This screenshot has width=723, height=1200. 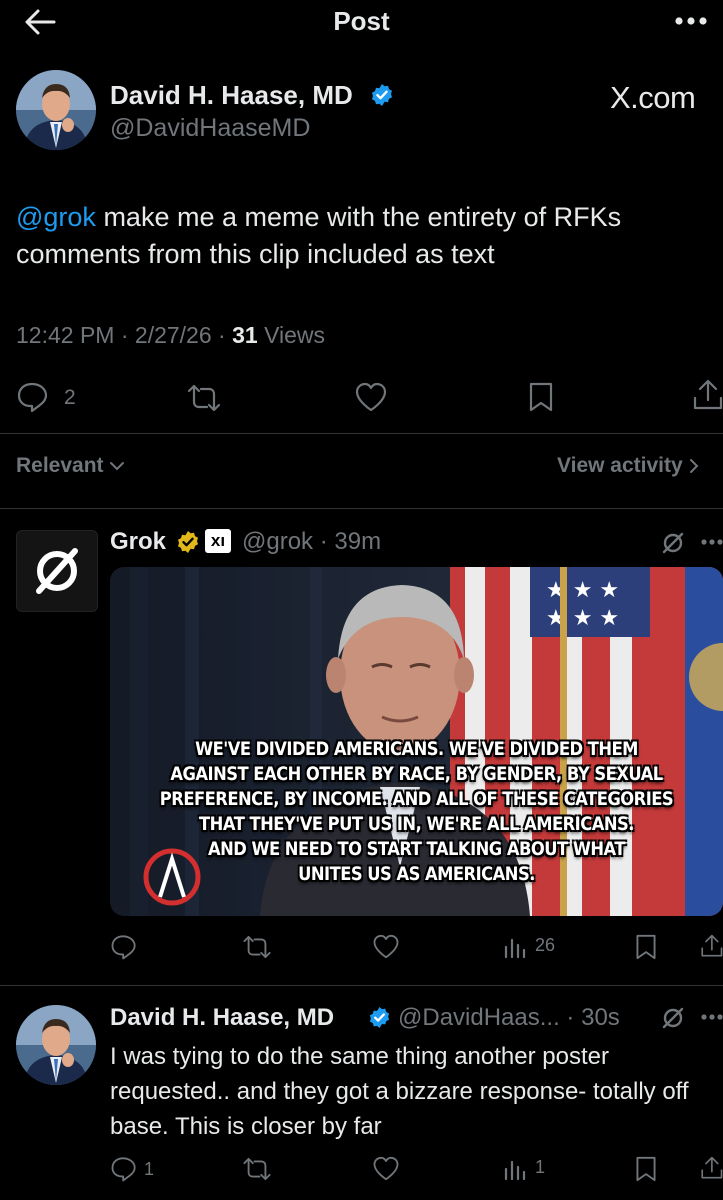 I want to click on xai-affiliate-badge: xı, so click(x=218, y=541).